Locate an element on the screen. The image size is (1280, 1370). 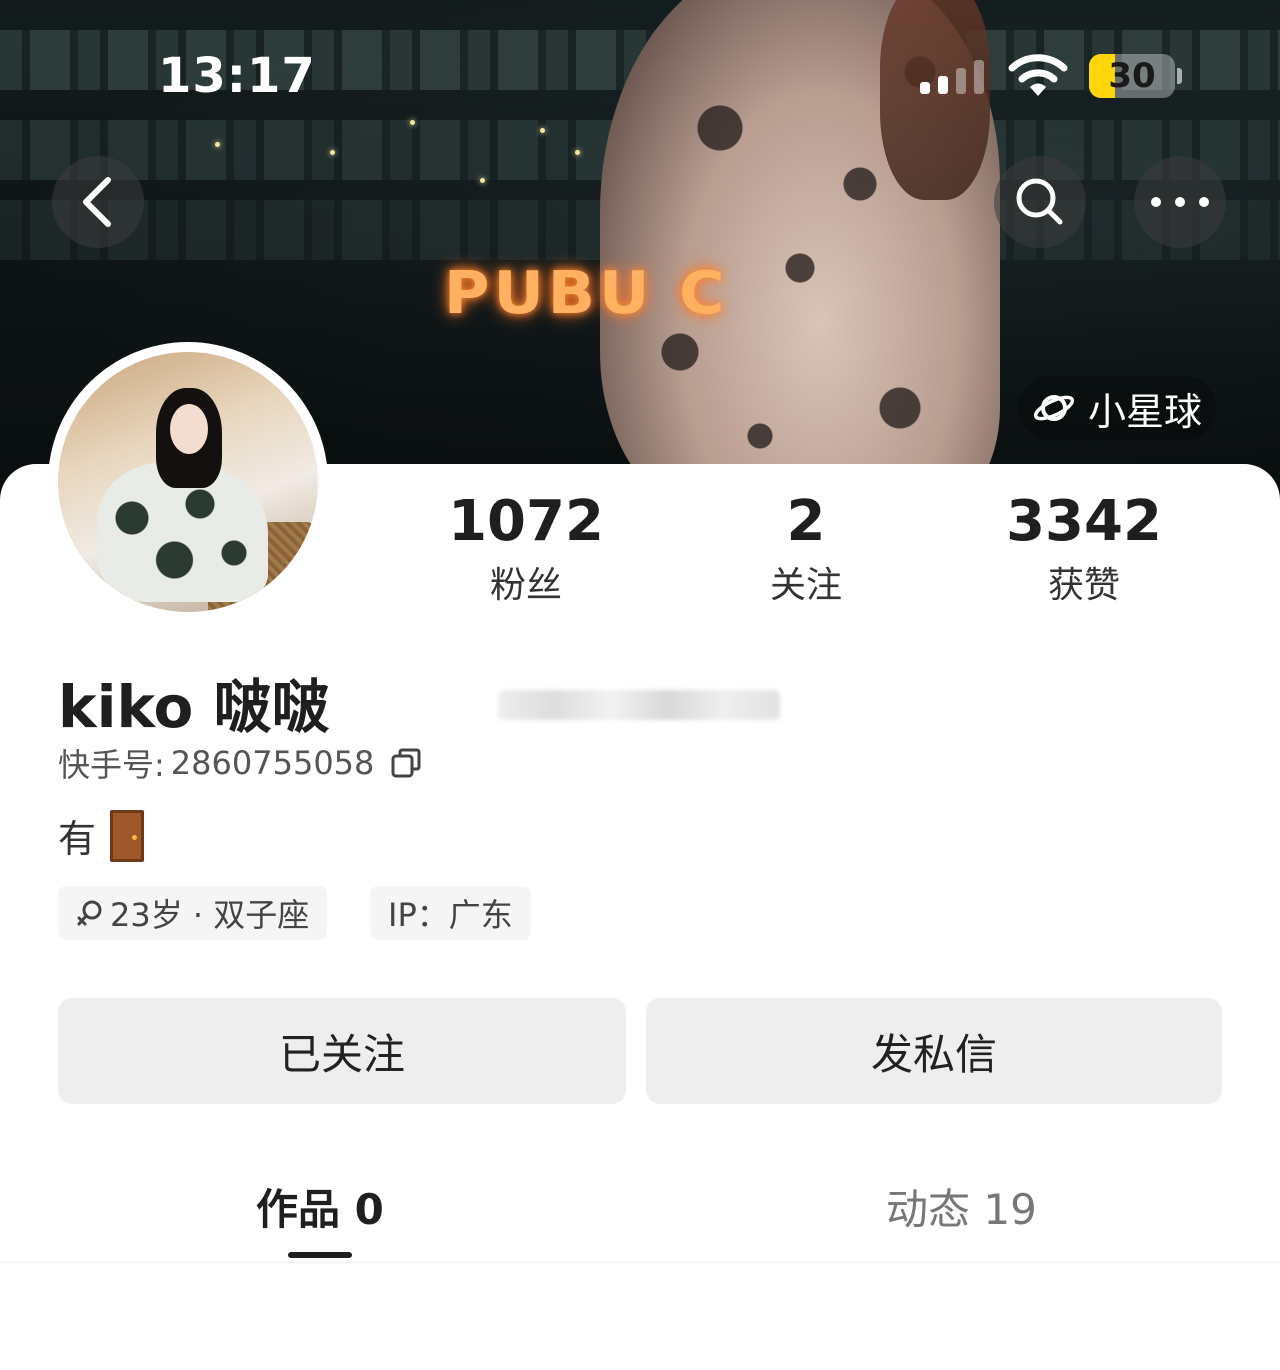
search-button is located at coordinates (1040, 202).